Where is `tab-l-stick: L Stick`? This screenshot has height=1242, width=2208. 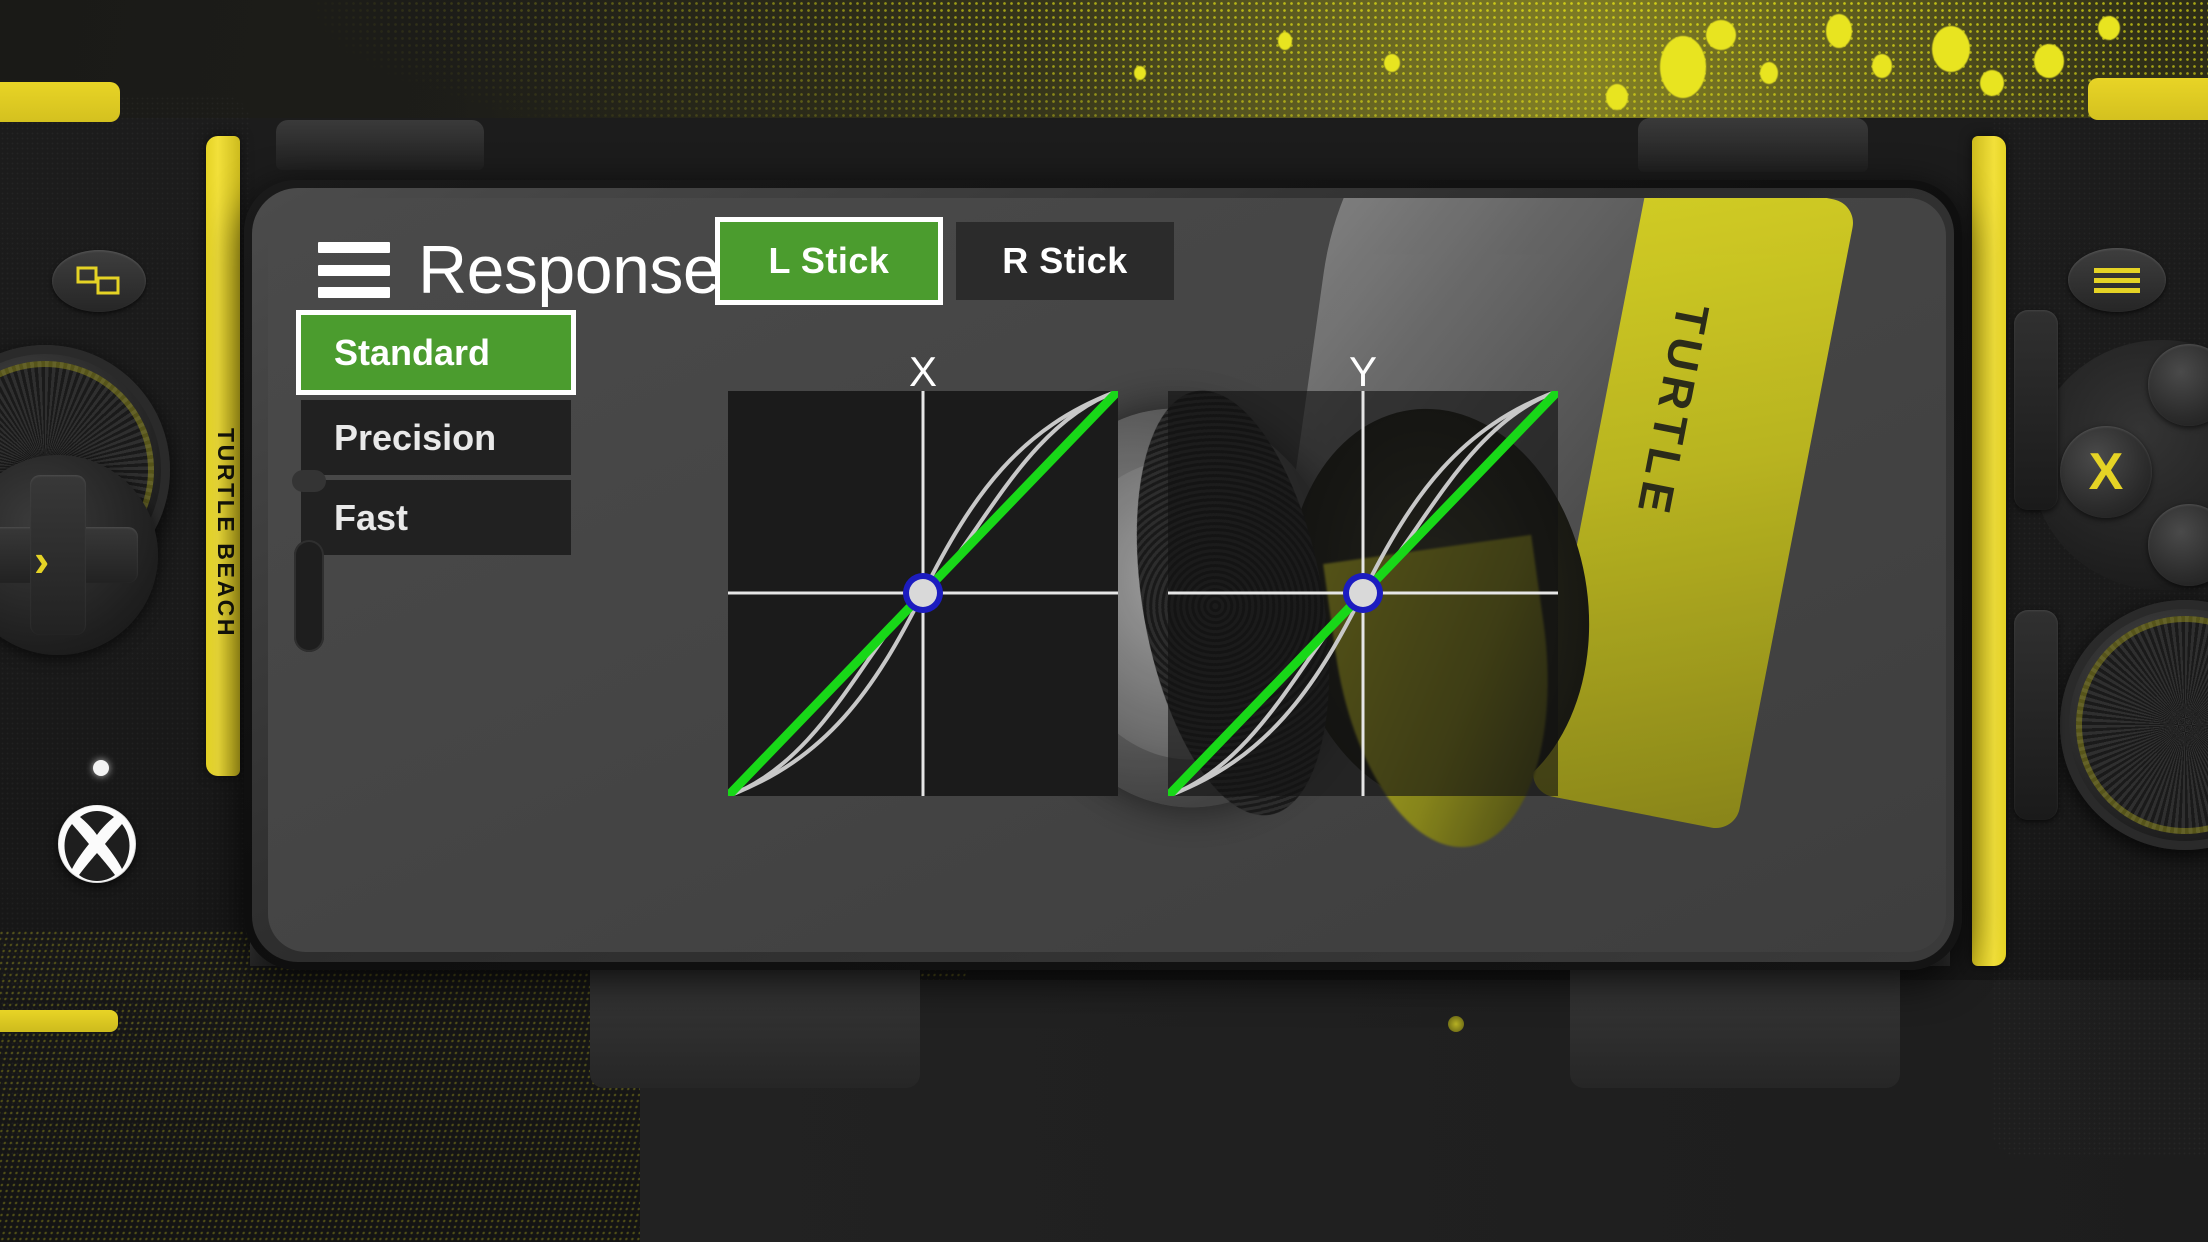 tab-l-stick: L Stick is located at coordinates (829, 261).